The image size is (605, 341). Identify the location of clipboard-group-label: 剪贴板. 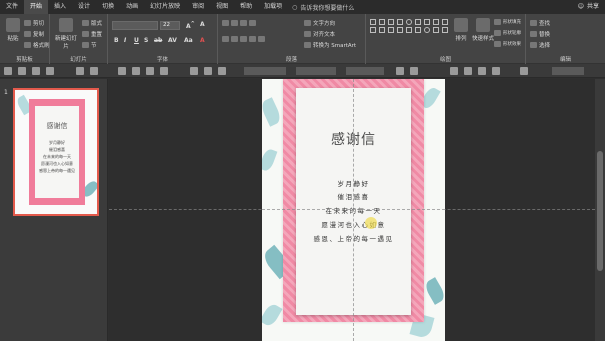
(24, 60).